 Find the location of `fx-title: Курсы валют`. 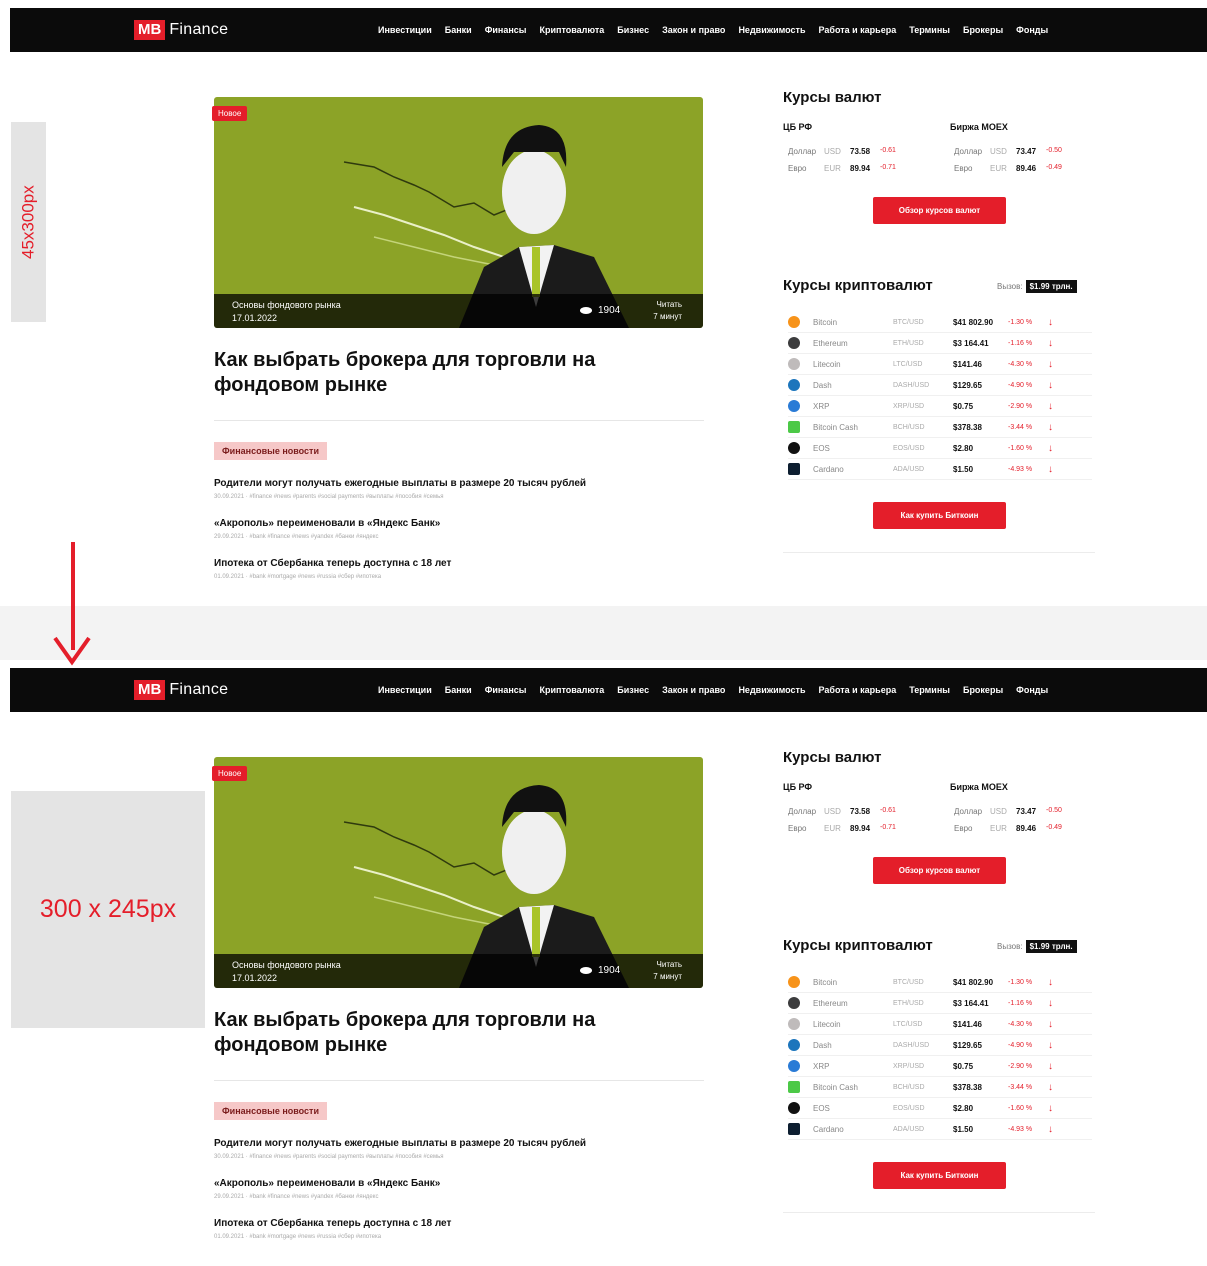

fx-title: Курсы валют is located at coordinates (832, 97).